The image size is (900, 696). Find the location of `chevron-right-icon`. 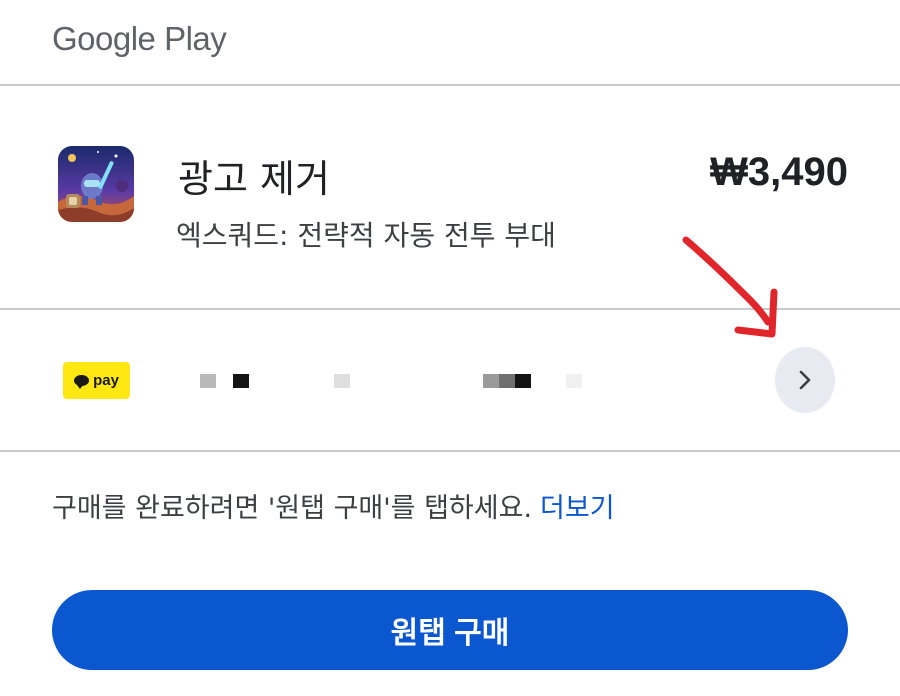

chevron-right-icon is located at coordinates (805, 380).